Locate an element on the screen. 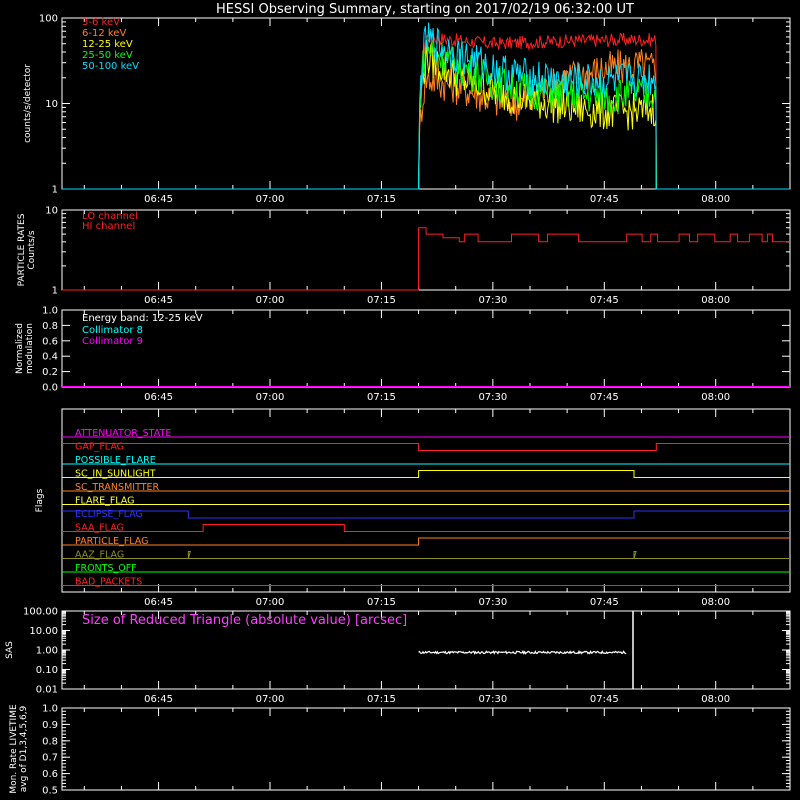 This screenshot has width=800, height=800. sas-xtick-label: 07:15 is located at coordinates (381, 699).